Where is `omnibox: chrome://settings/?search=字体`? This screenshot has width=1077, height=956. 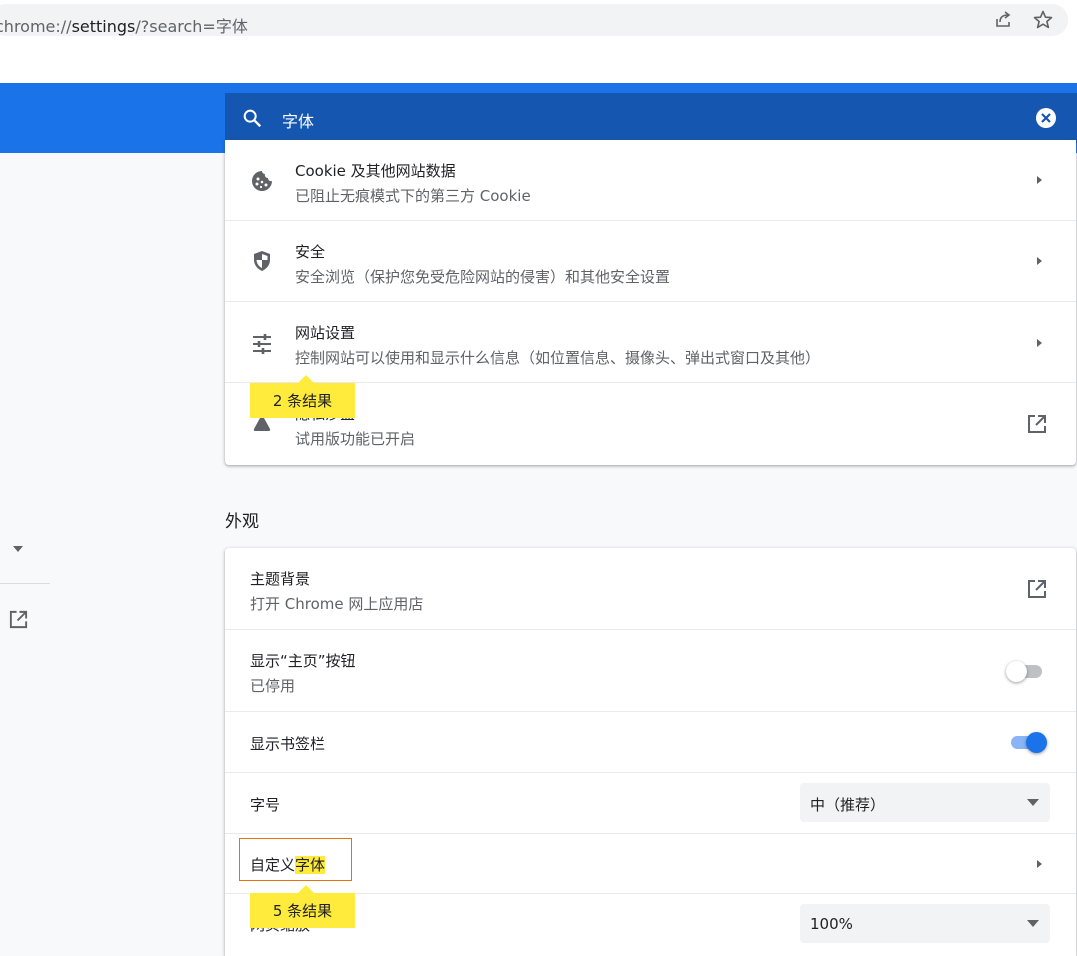 omnibox: chrome://settings/?search=字体 is located at coordinates (534, 20).